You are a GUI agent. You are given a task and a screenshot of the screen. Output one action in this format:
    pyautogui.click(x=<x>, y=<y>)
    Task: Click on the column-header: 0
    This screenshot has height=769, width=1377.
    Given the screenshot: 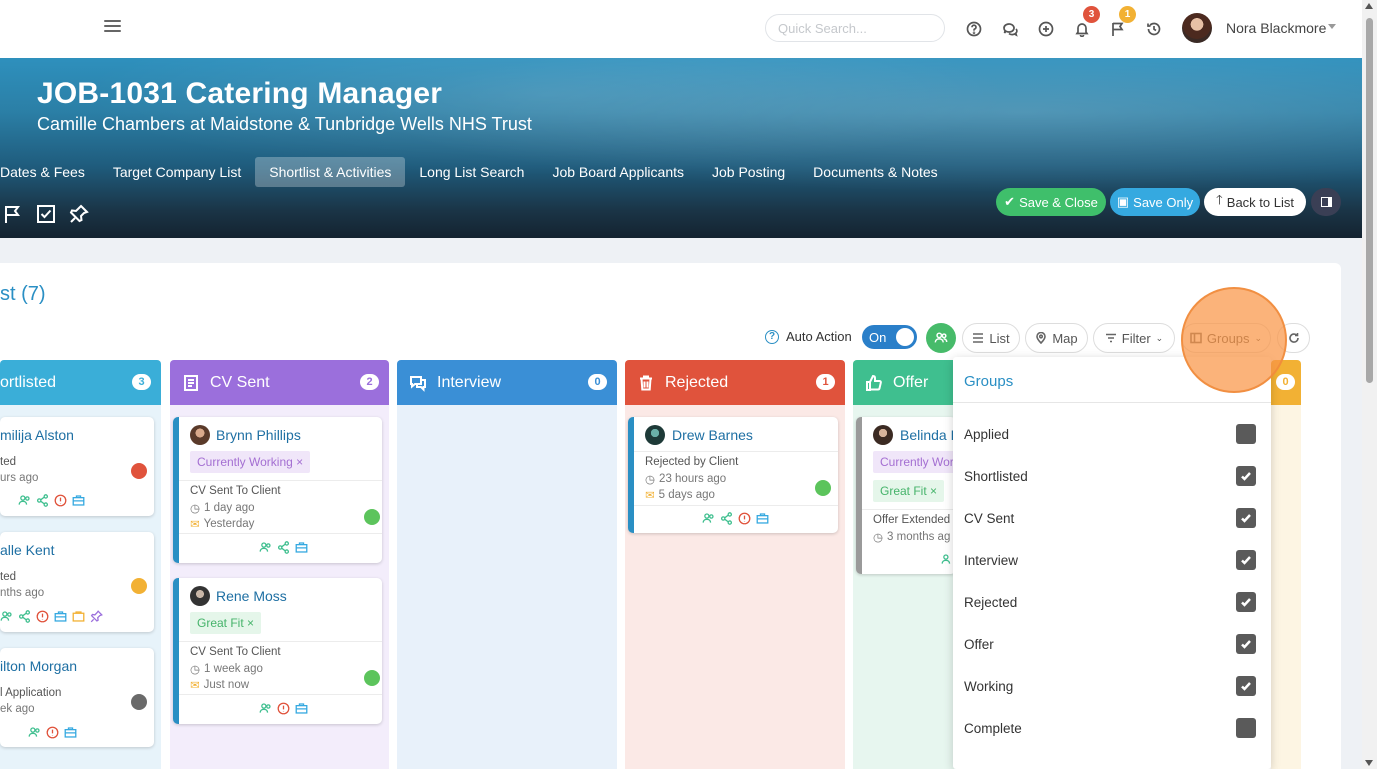 What is the action you would take?
    pyautogui.click(x=1286, y=382)
    